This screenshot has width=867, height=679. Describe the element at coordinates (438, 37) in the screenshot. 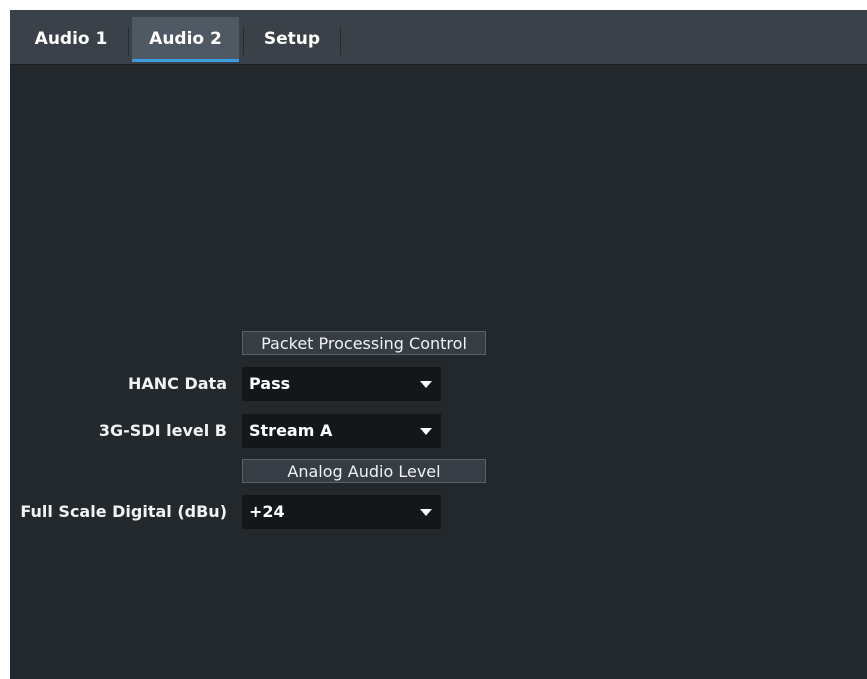

I see `tab-bar: Audio 1 Audio 2 Setup` at that location.